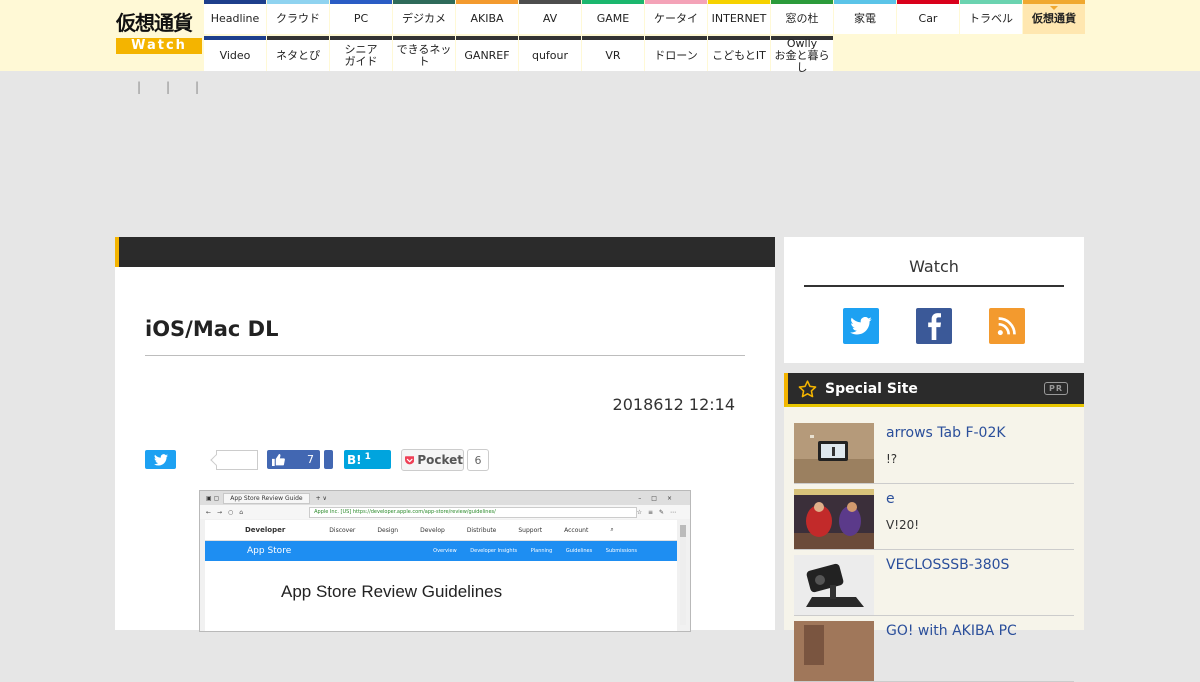  Describe the element at coordinates (265, 530) in the screenshot. I see `apple-developer-logo: Developer` at that location.